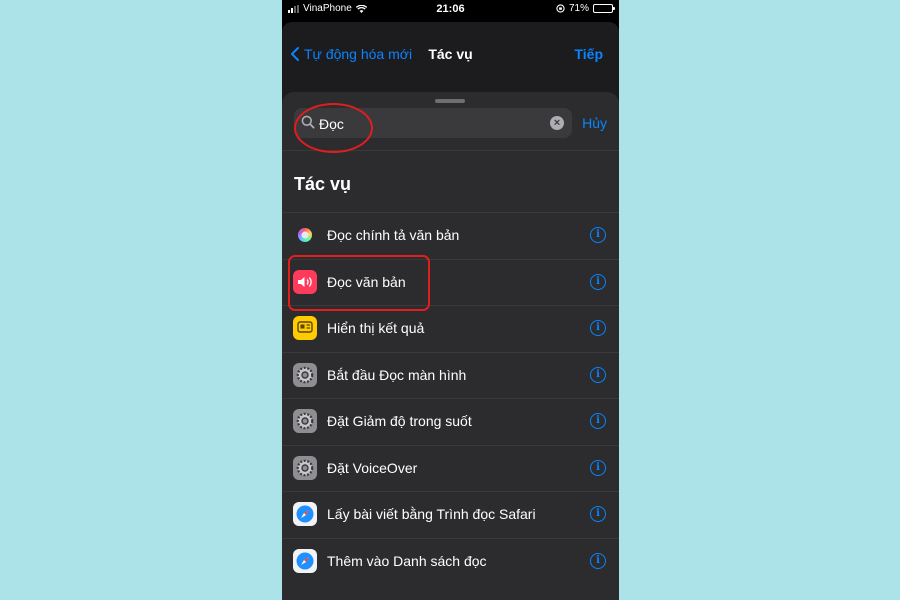  Describe the element at coordinates (305, 328) in the screenshot. I see `show-result-icon` at that location.